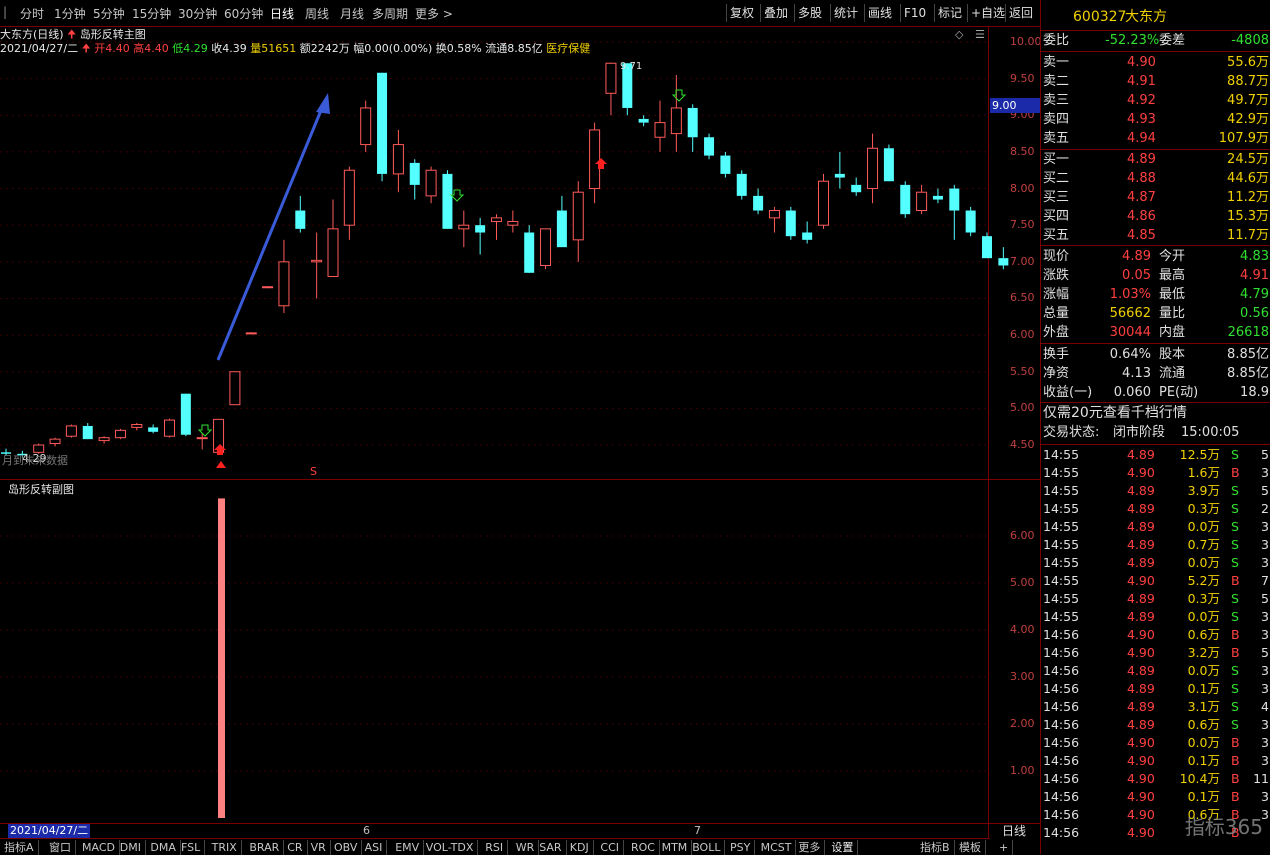 The image size is (1270, 855). Describe the element at coordinates (41, 489) in the screenshot. I see `sub-indicator-name: 岛形反转副图` at that location.